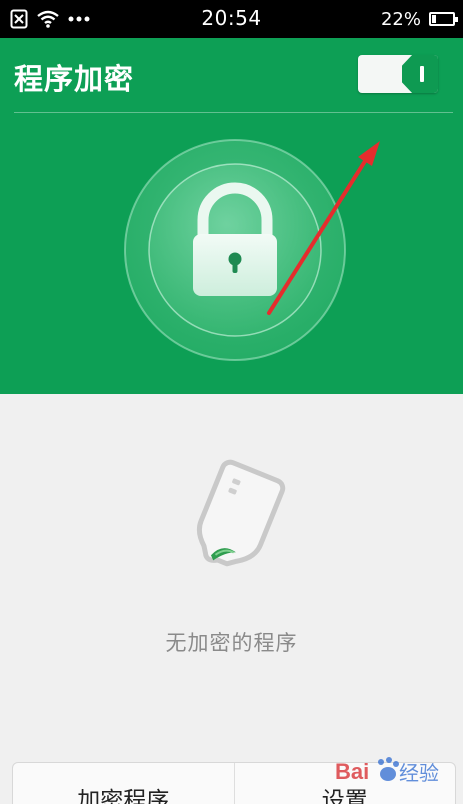 Image resolution: width=463 pixels, height=804 pixels. I want to click on empty-tag-icon, so click(241, 513).